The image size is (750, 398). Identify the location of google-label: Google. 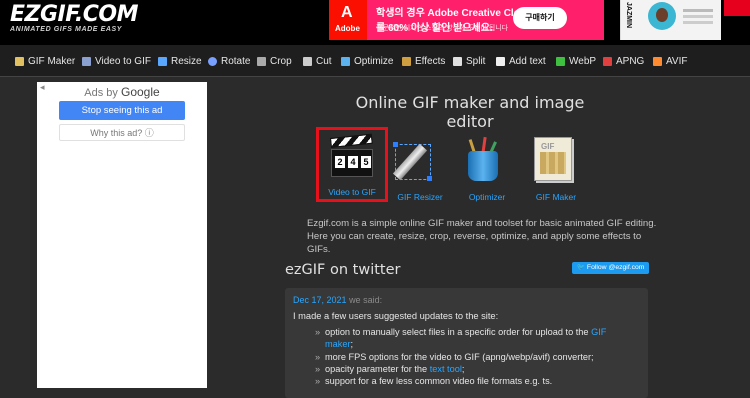
(140, 92).